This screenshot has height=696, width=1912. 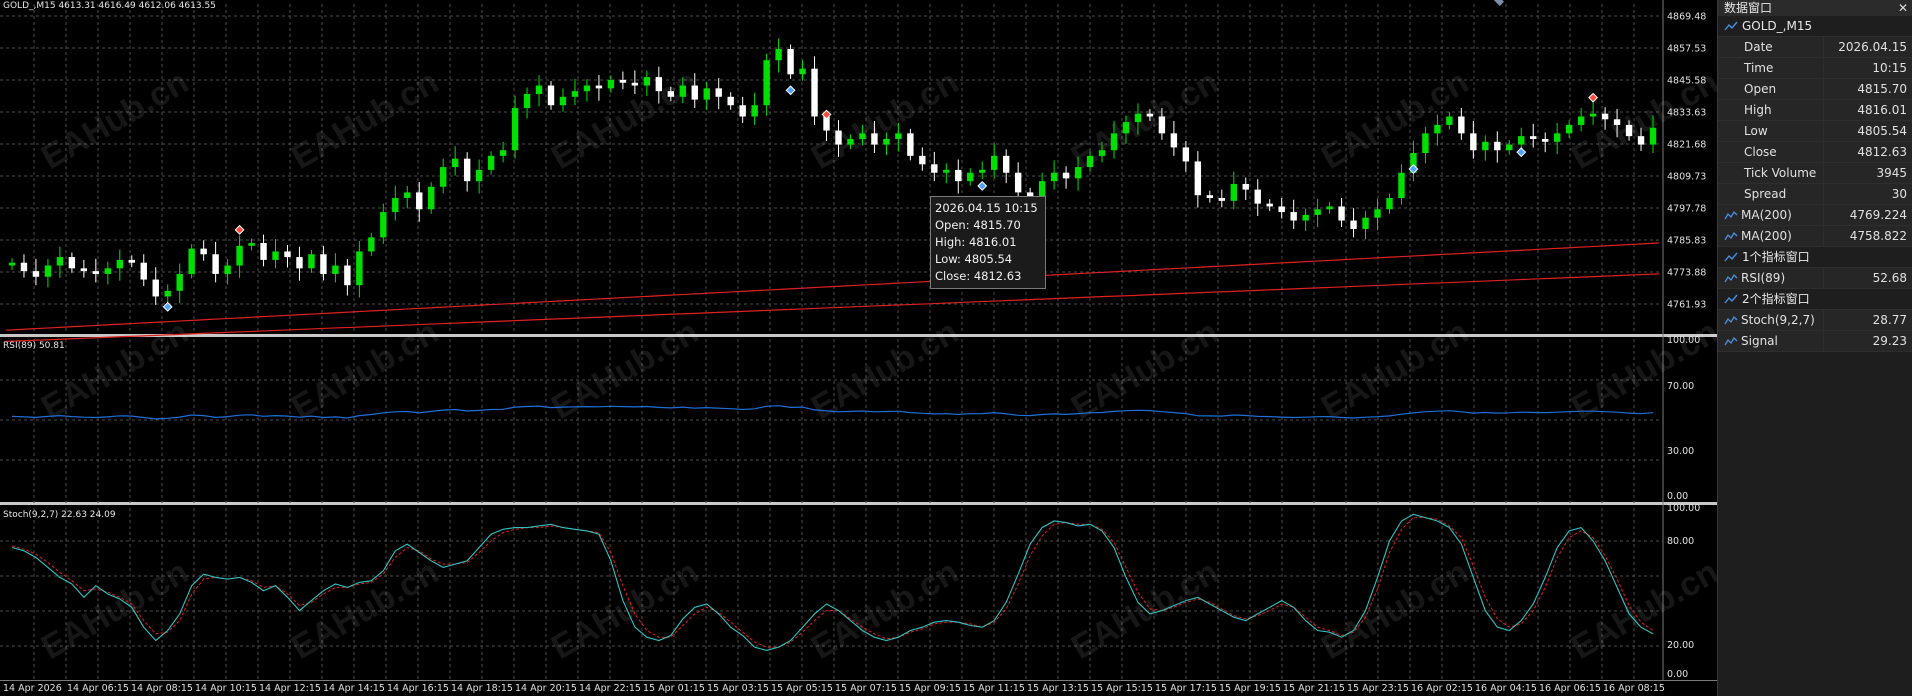 I want to click on stoch-row: Stoch(9,2,7) 28.77, so click(x=1815, y=320).